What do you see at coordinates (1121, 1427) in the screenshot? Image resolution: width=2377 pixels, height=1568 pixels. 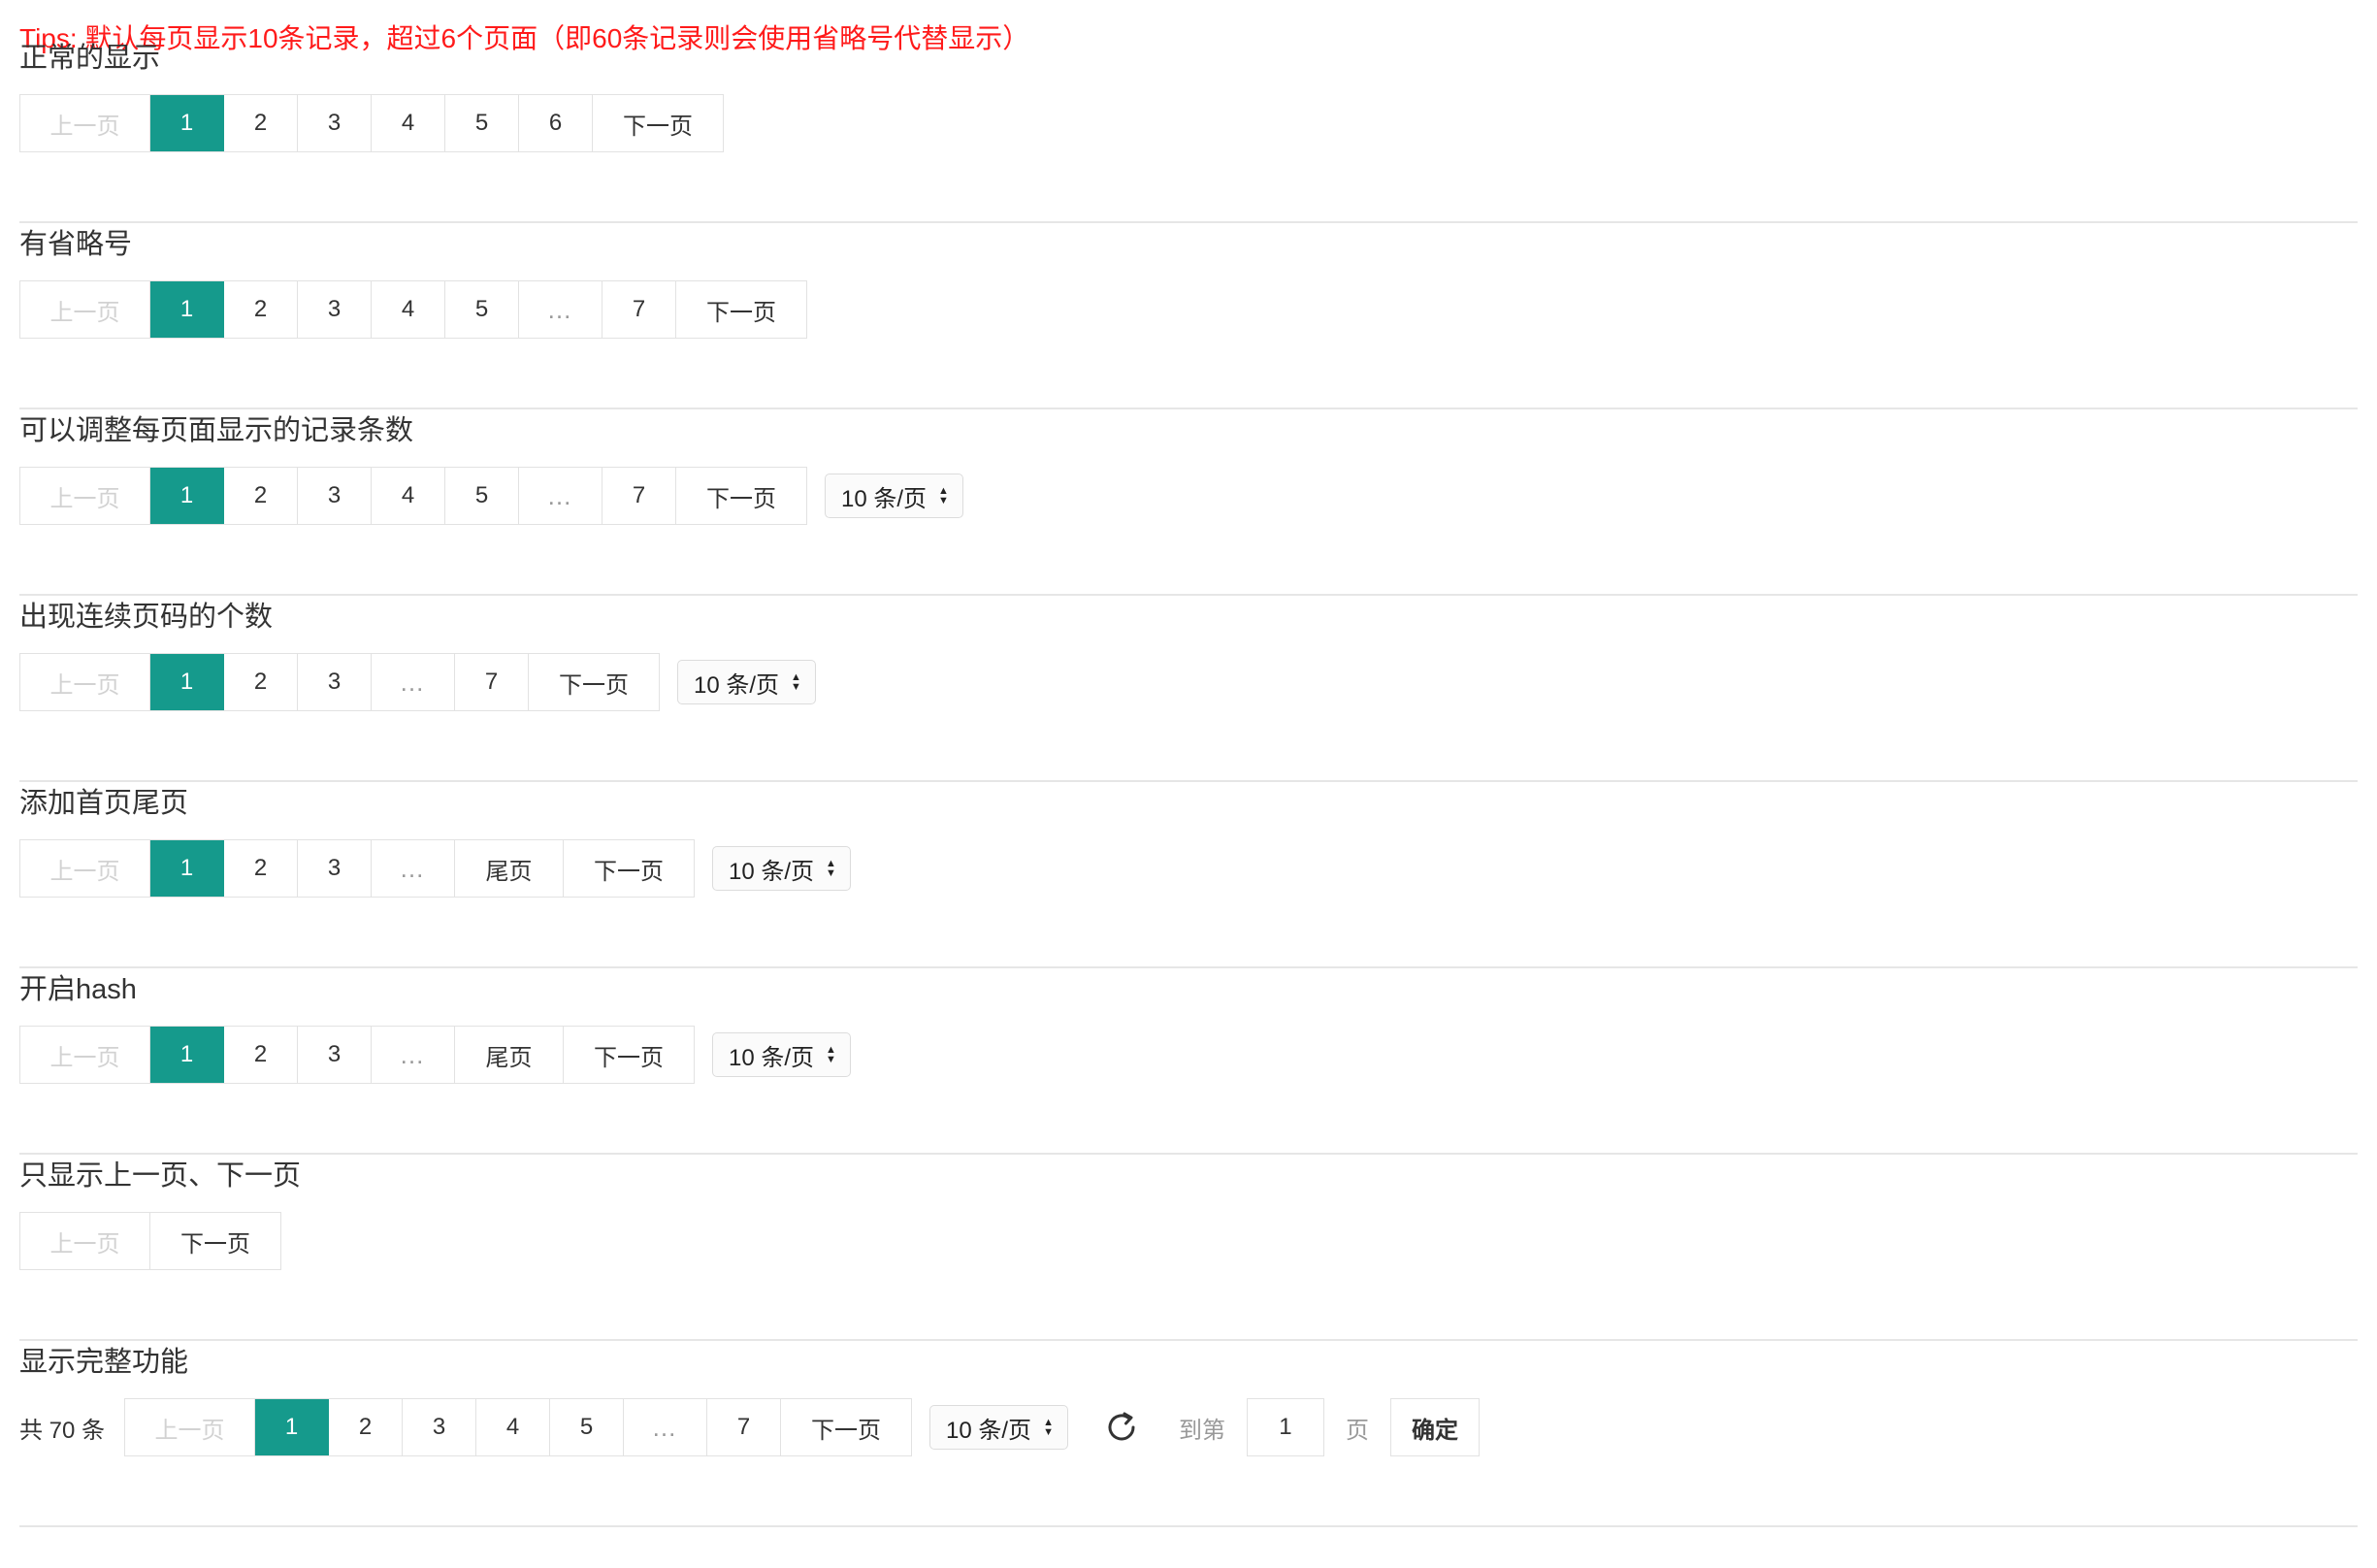 I see `refresh-icon` at bounding box center [1121, 1427].